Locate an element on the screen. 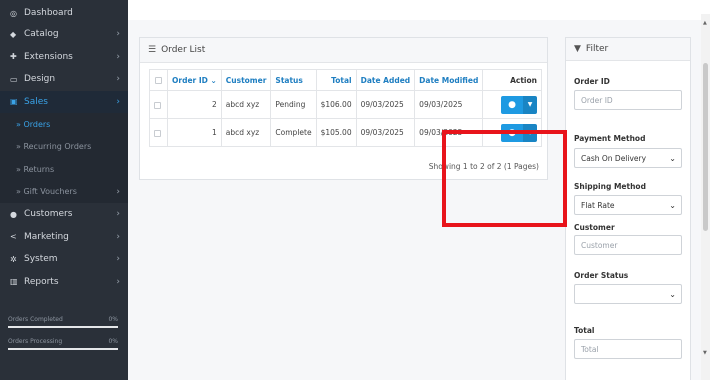  shipping-method-value: Flat Rate is located at coordinates (598, 205).